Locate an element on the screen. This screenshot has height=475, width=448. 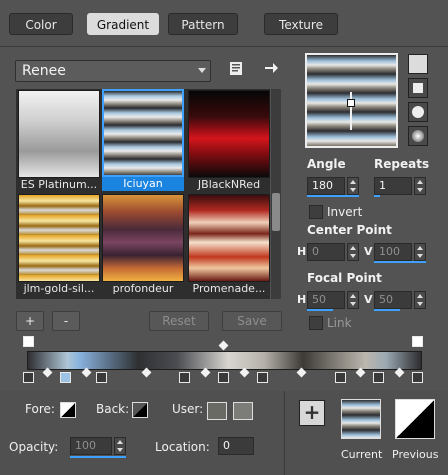
focal-v-spinner is located at coordinates (420, 300).